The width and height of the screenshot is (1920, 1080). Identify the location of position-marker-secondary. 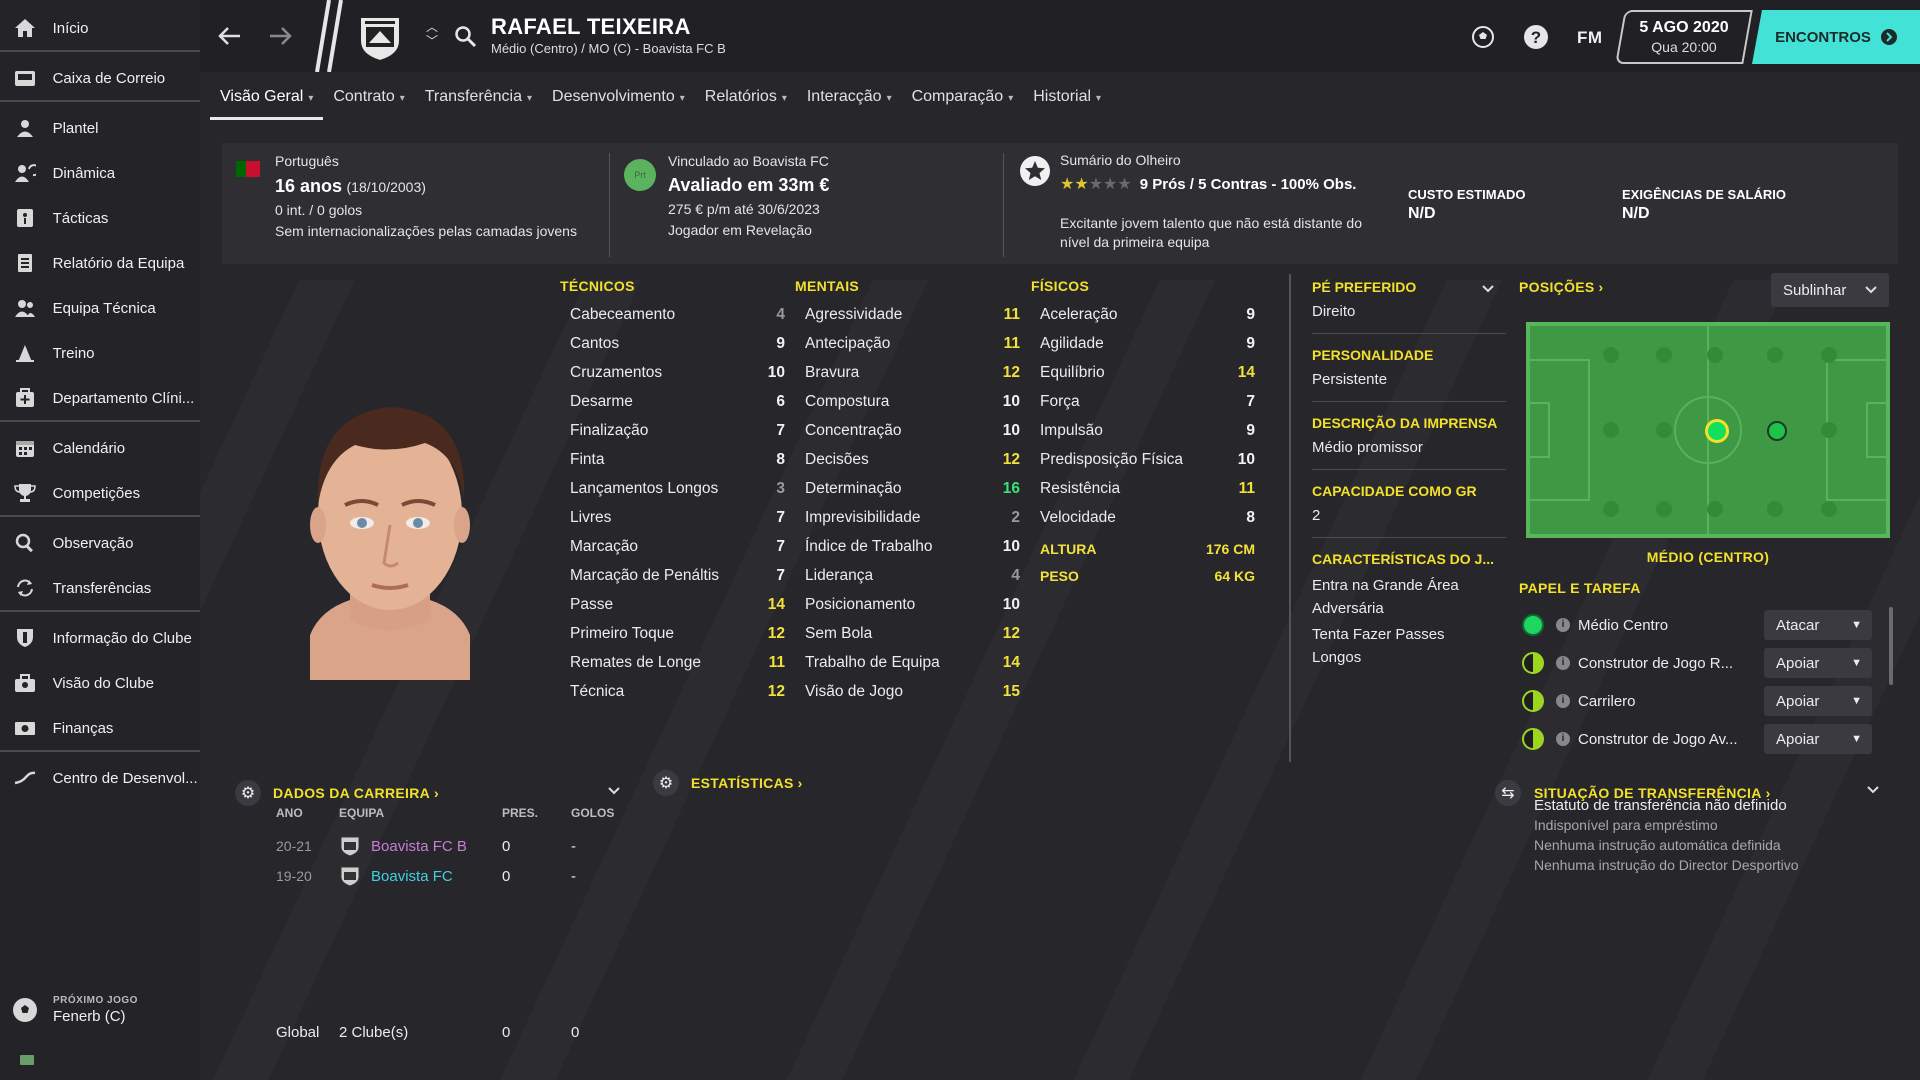
(1777, 431).